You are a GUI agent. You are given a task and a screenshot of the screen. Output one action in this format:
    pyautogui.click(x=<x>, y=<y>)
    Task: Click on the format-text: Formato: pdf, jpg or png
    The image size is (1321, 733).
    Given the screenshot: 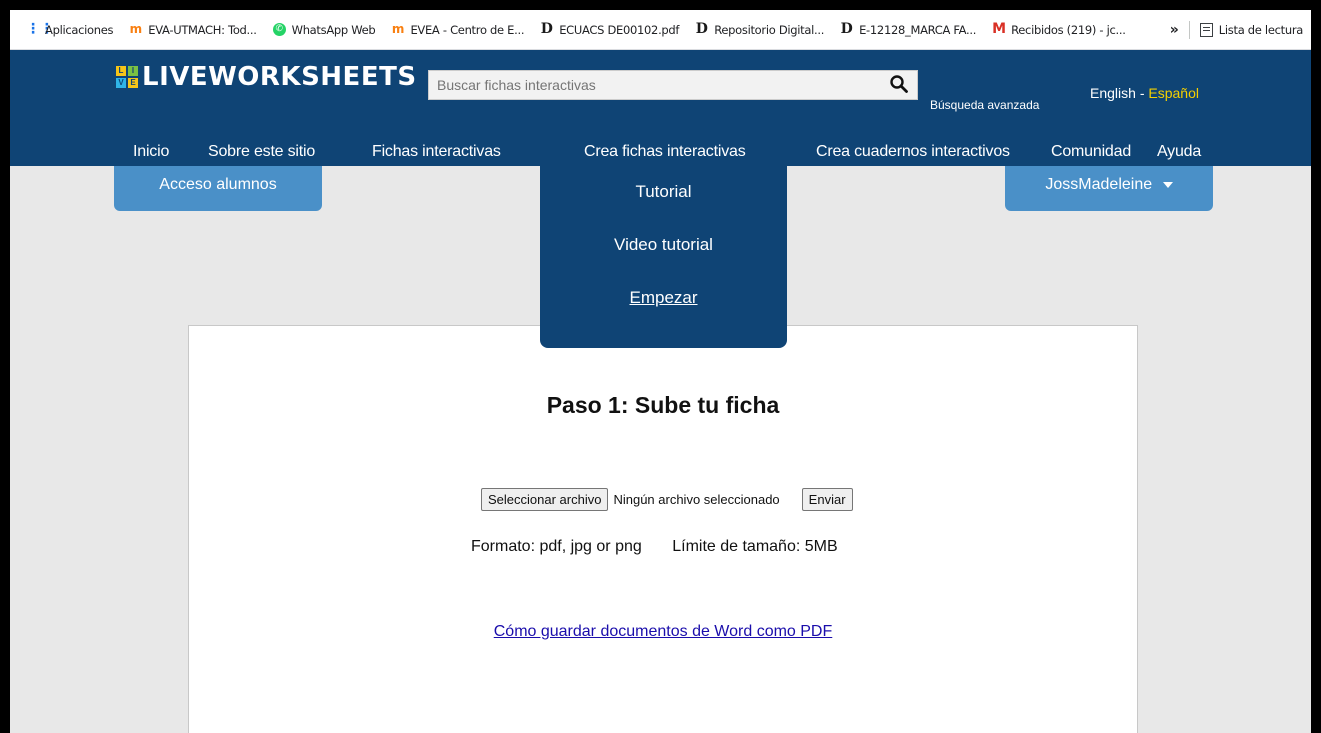 What is the action you would take?
    pyautogui.click(x=556, y=546)
    